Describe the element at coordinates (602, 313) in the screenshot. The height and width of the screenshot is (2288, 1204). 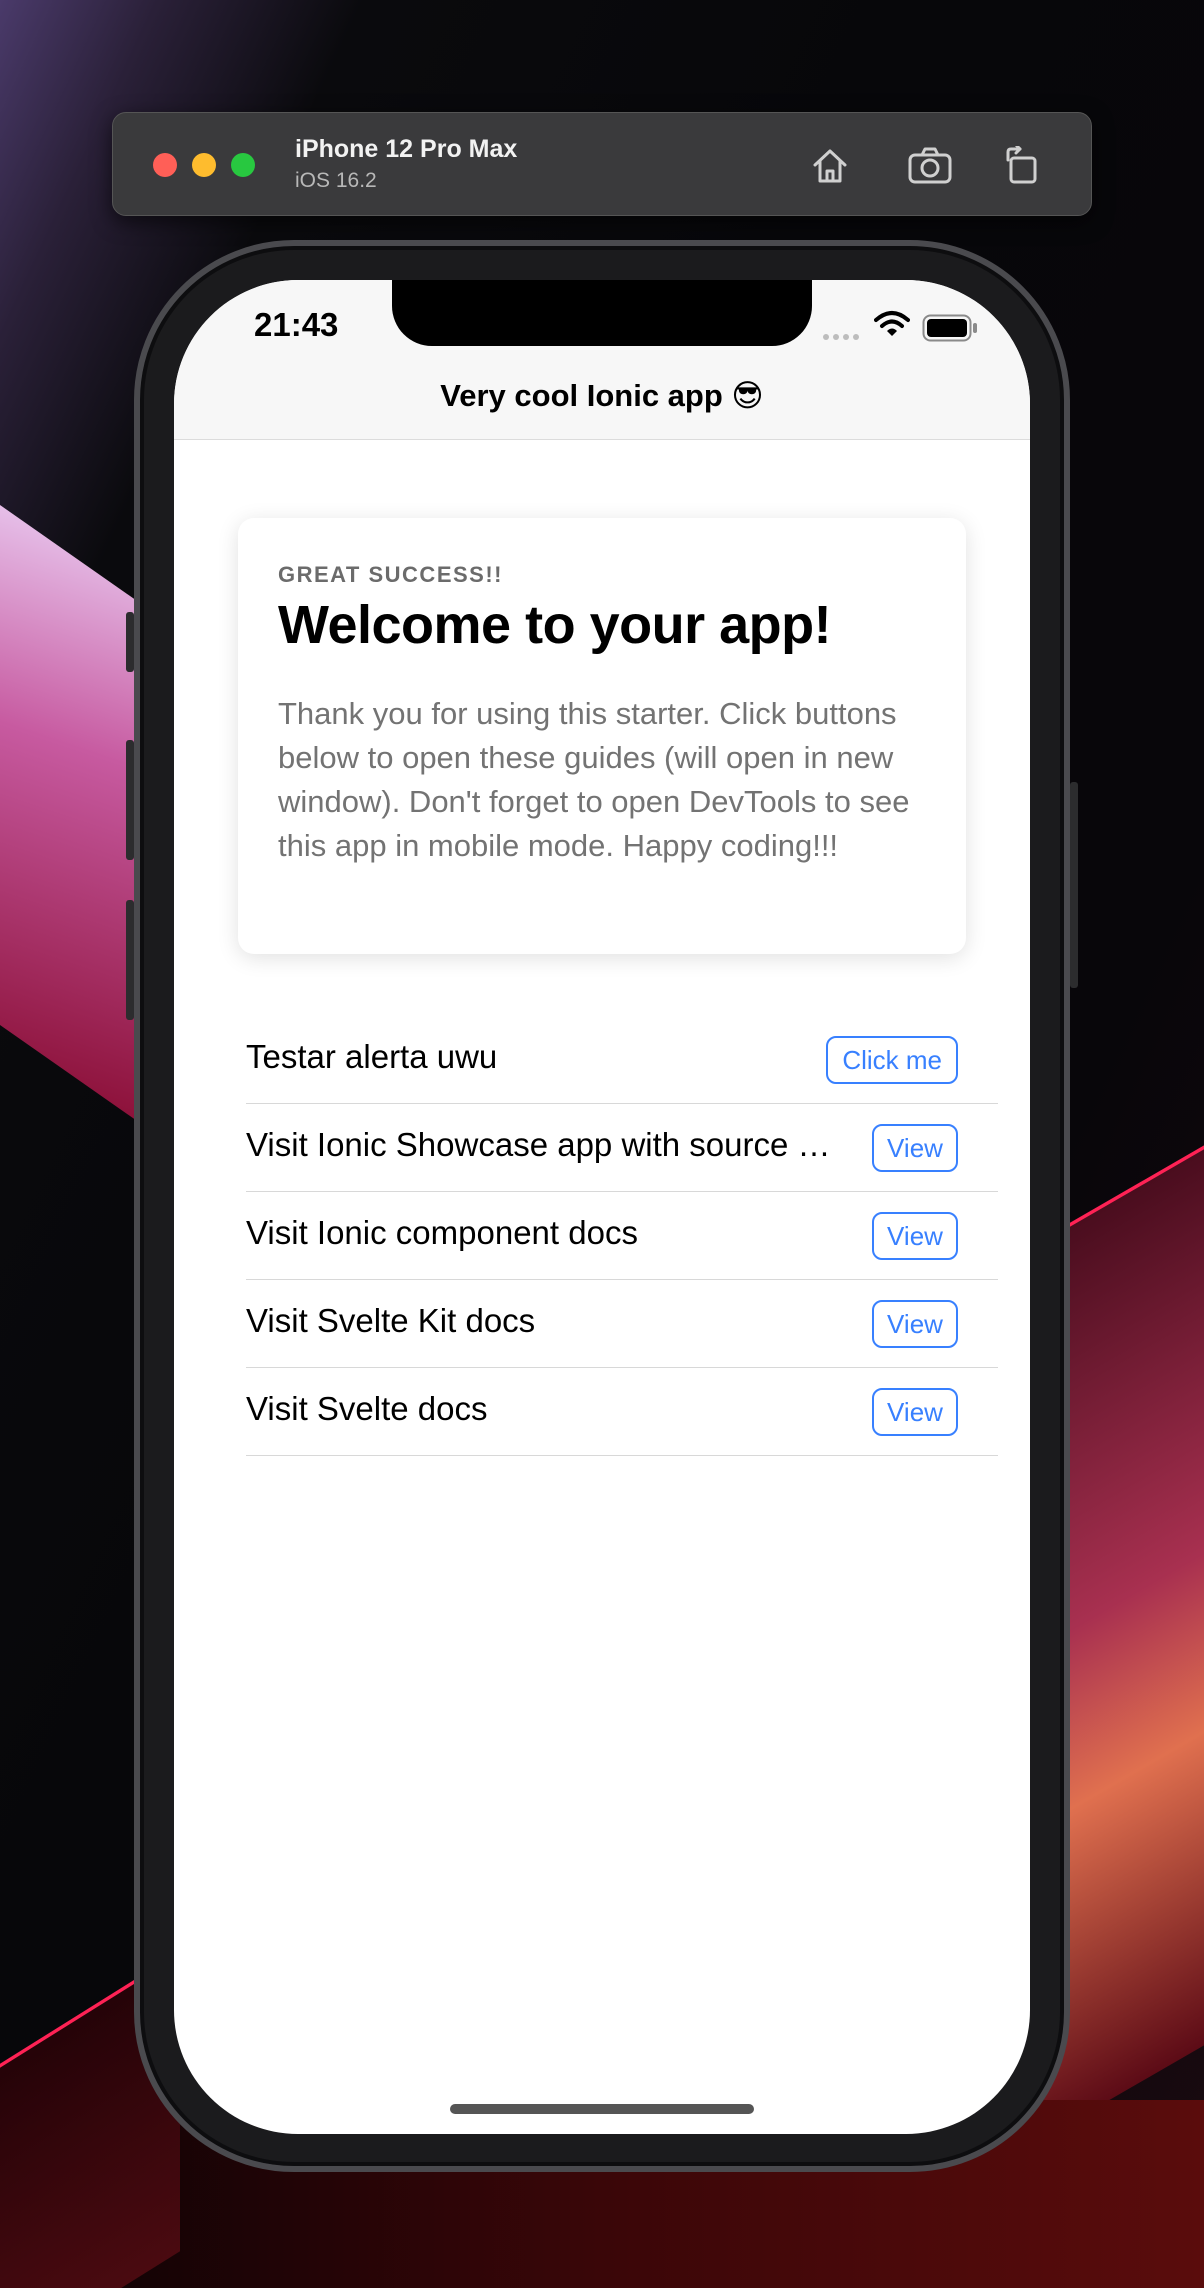
I see `notch` at that location.